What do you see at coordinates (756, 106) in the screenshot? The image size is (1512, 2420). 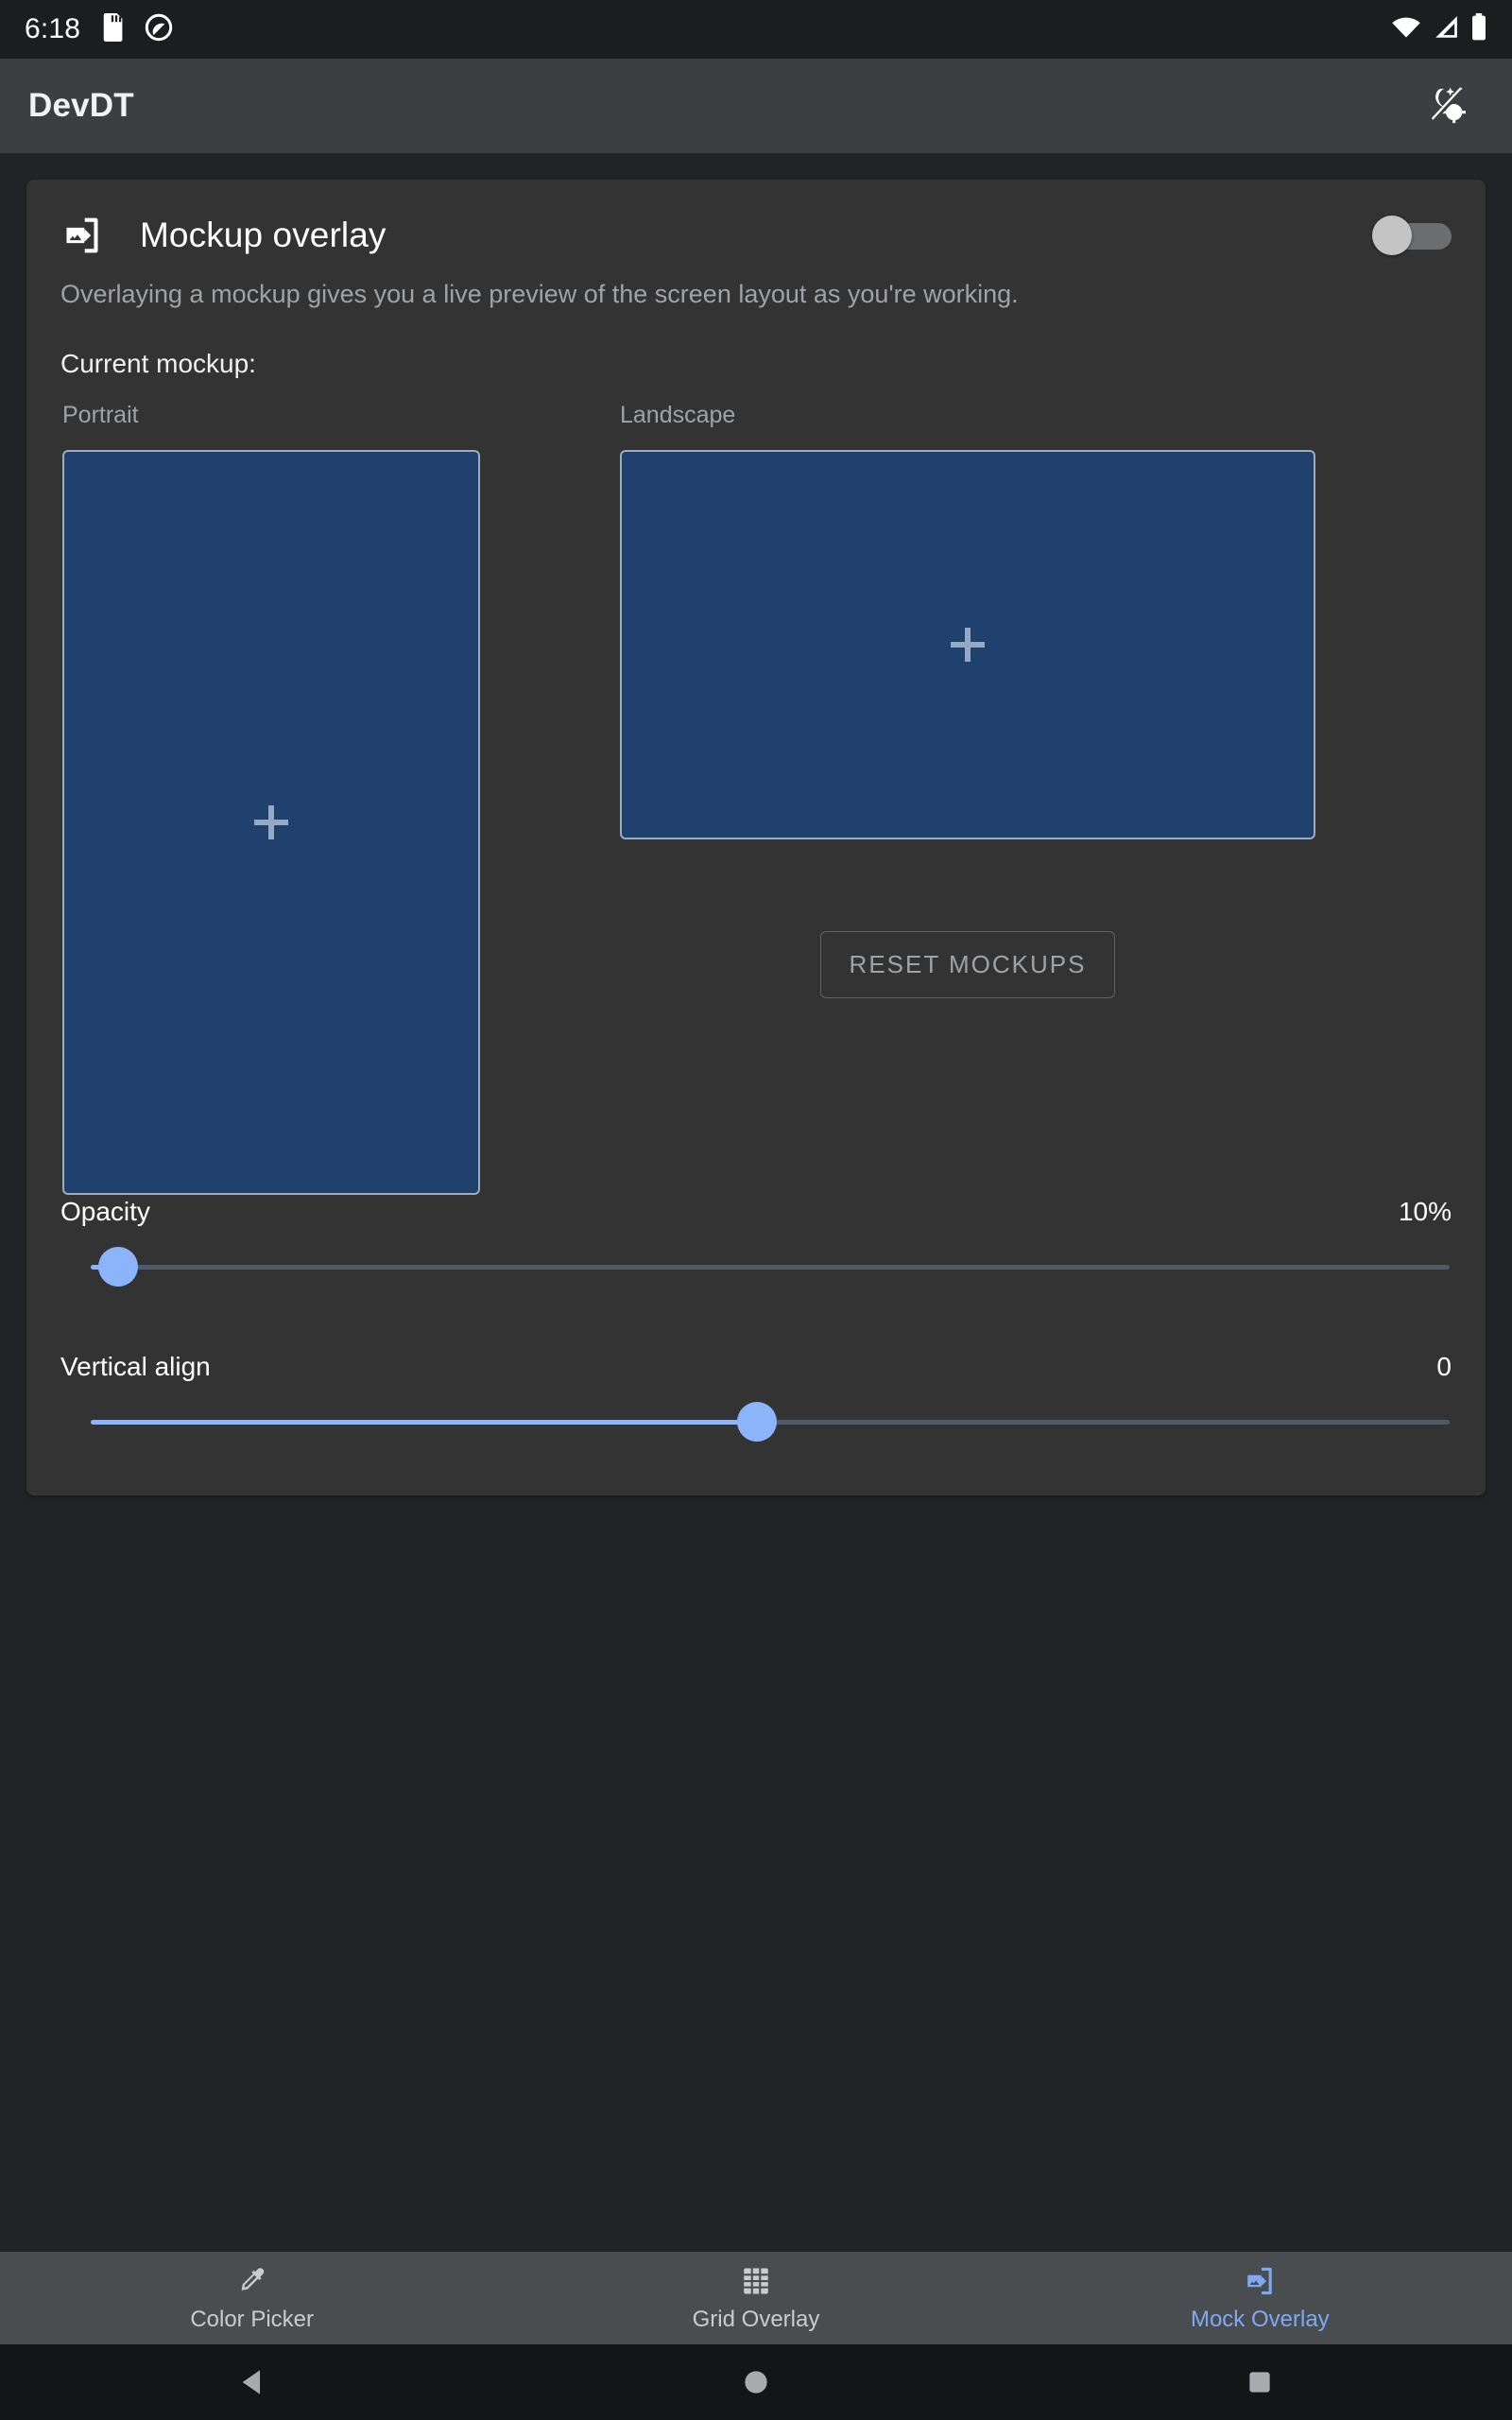 I see `app-bar: DevDT` at bounding box center [756, 106].